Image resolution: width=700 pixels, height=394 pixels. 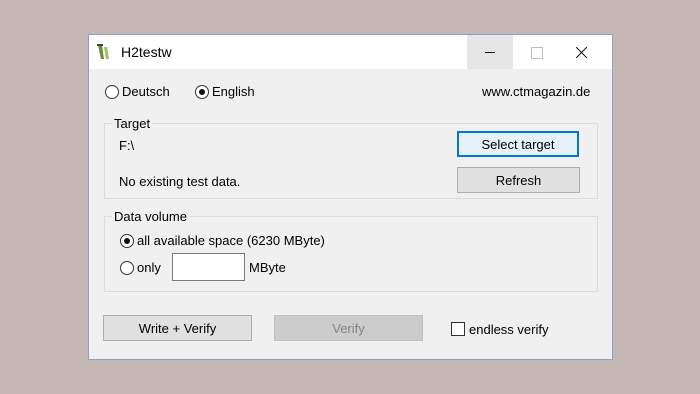 What do you see at coordinates (112, 91) in the screenshot?
I see `radio-deutsch-circle` at bounding box center [112, 91].